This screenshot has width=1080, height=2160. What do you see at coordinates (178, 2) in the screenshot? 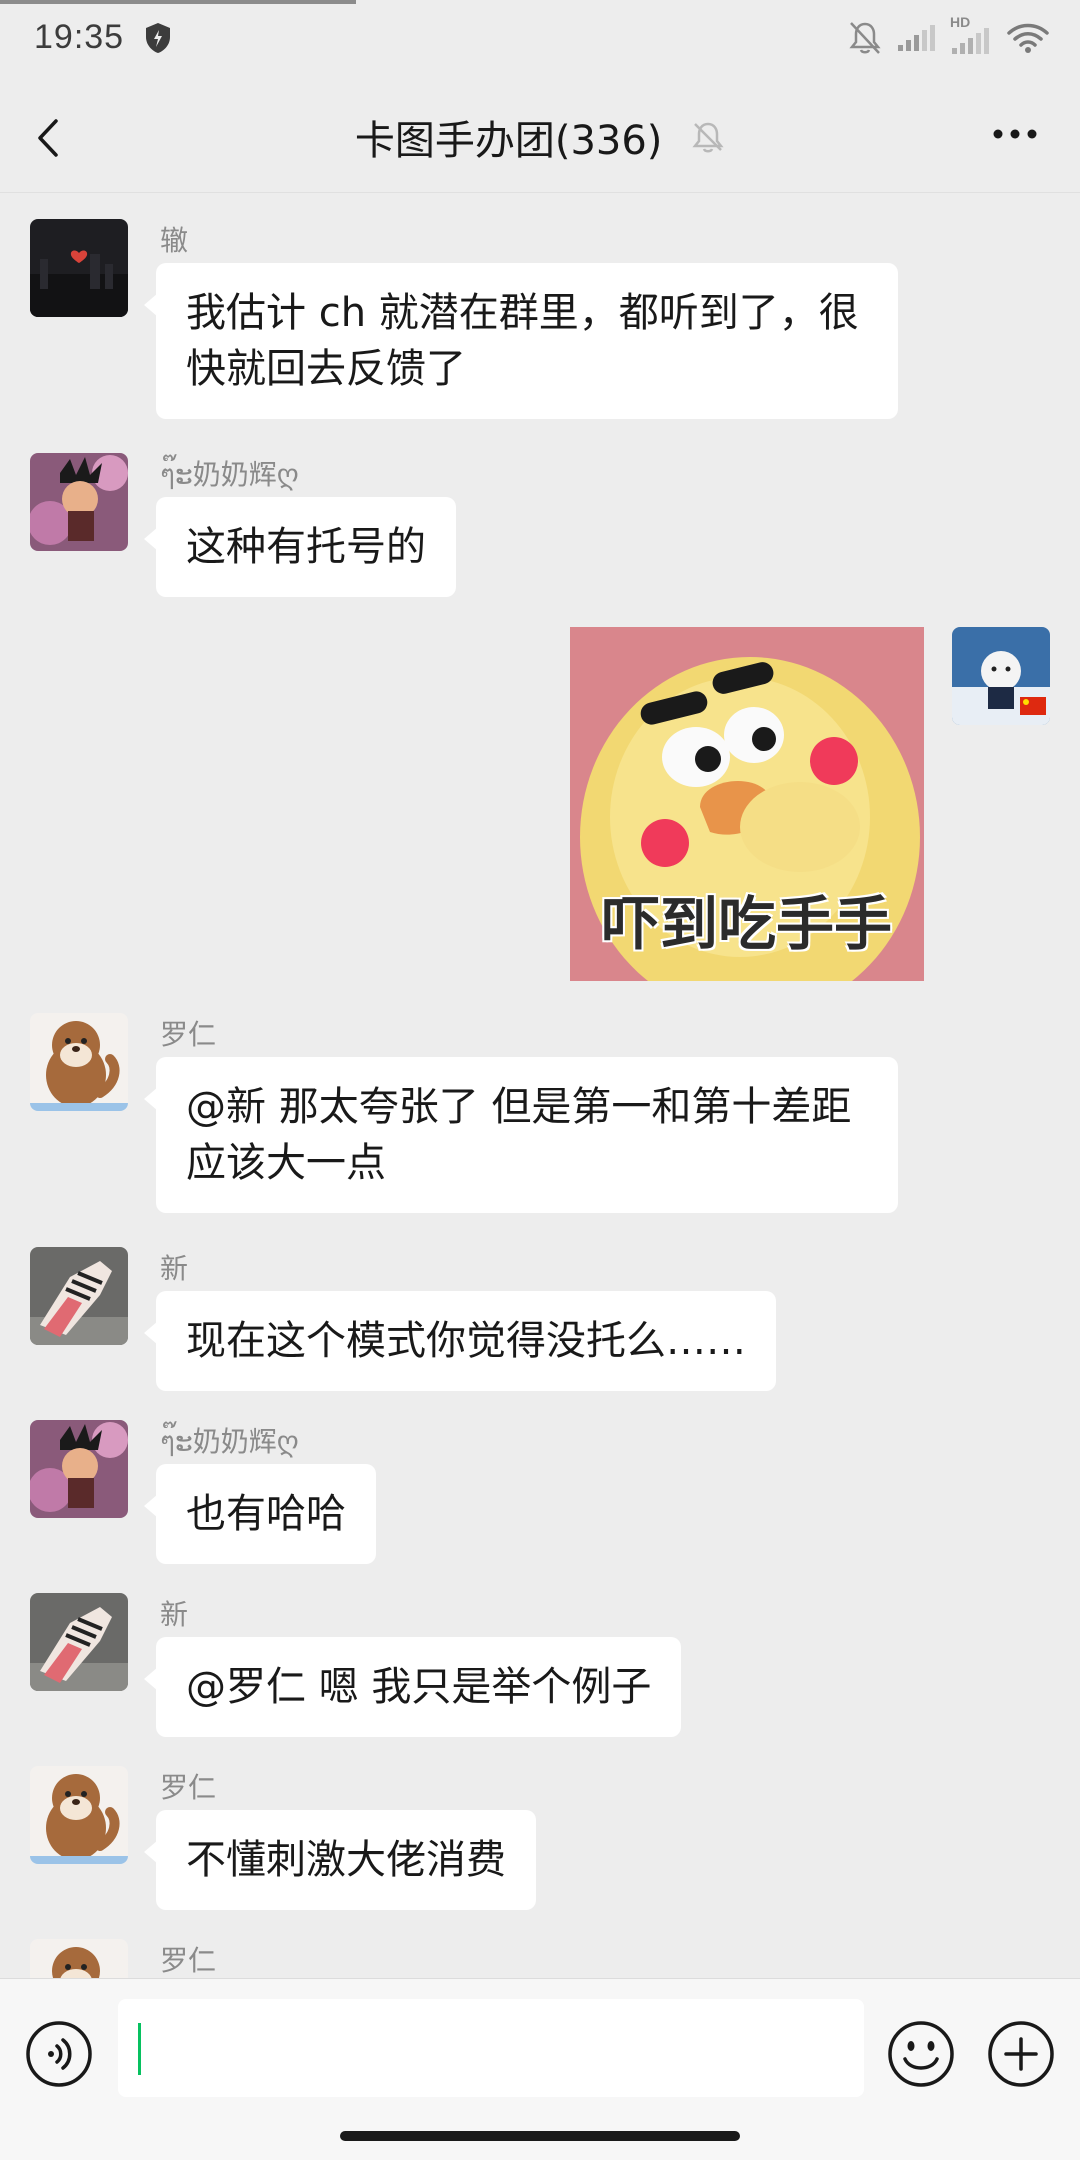
I see `loading-indicator` at bounding box center [178, 2].